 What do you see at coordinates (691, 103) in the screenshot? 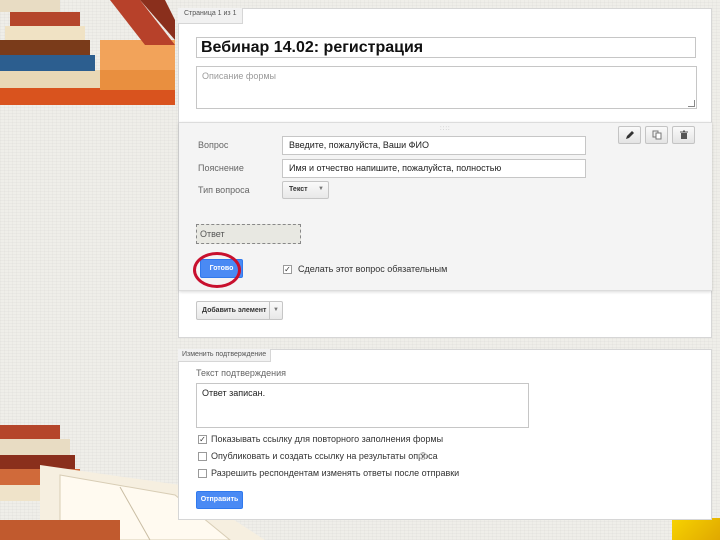
I see `resize-grip-icon` at bounding box center [691, 103].